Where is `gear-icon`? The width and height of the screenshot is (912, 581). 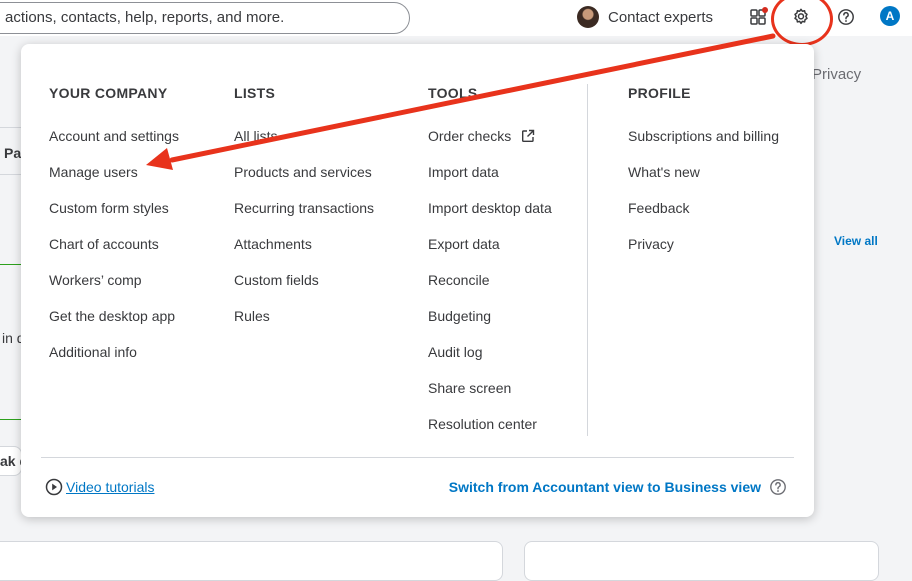
gear-icon is located at coordinates (801, 16).